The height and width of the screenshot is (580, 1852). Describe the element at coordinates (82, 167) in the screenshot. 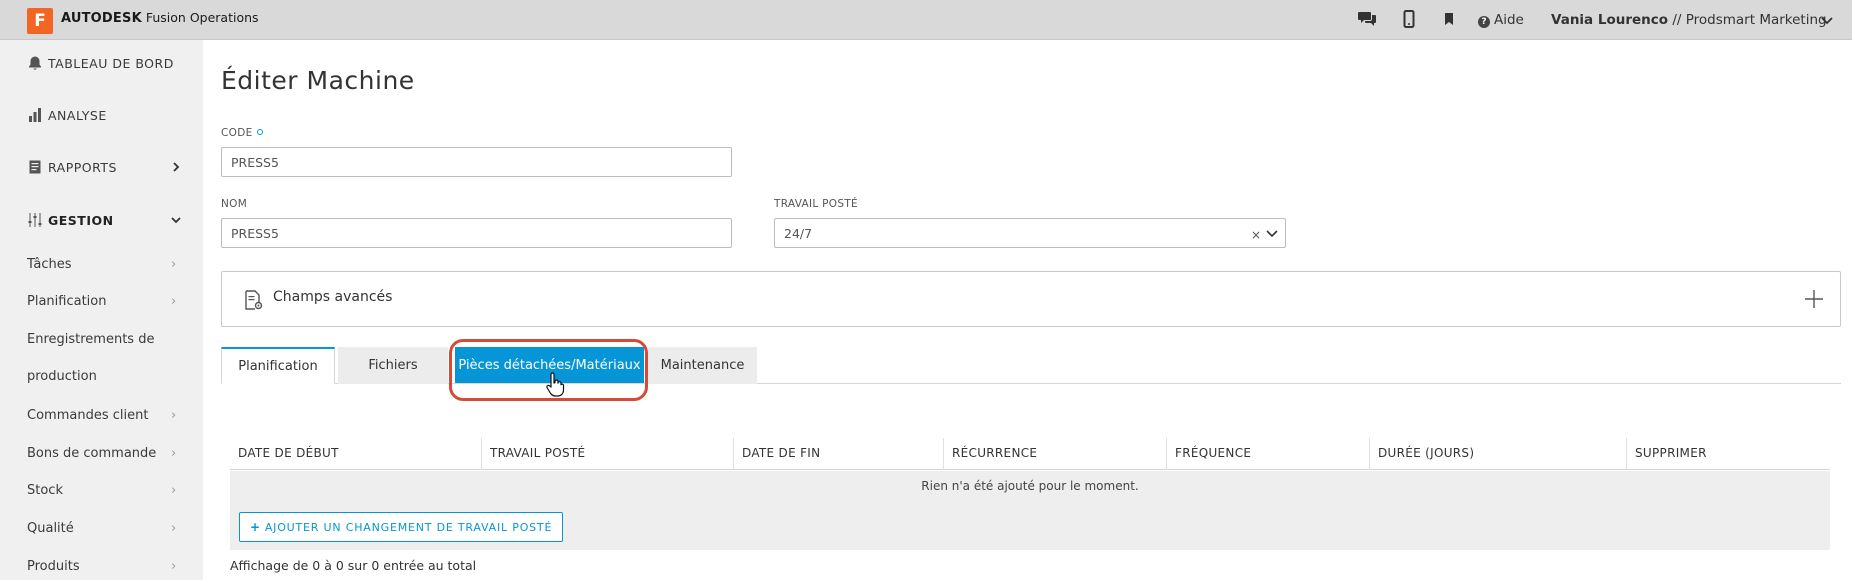

I see `sidebar-item-label: RAPPORTS` at that location.